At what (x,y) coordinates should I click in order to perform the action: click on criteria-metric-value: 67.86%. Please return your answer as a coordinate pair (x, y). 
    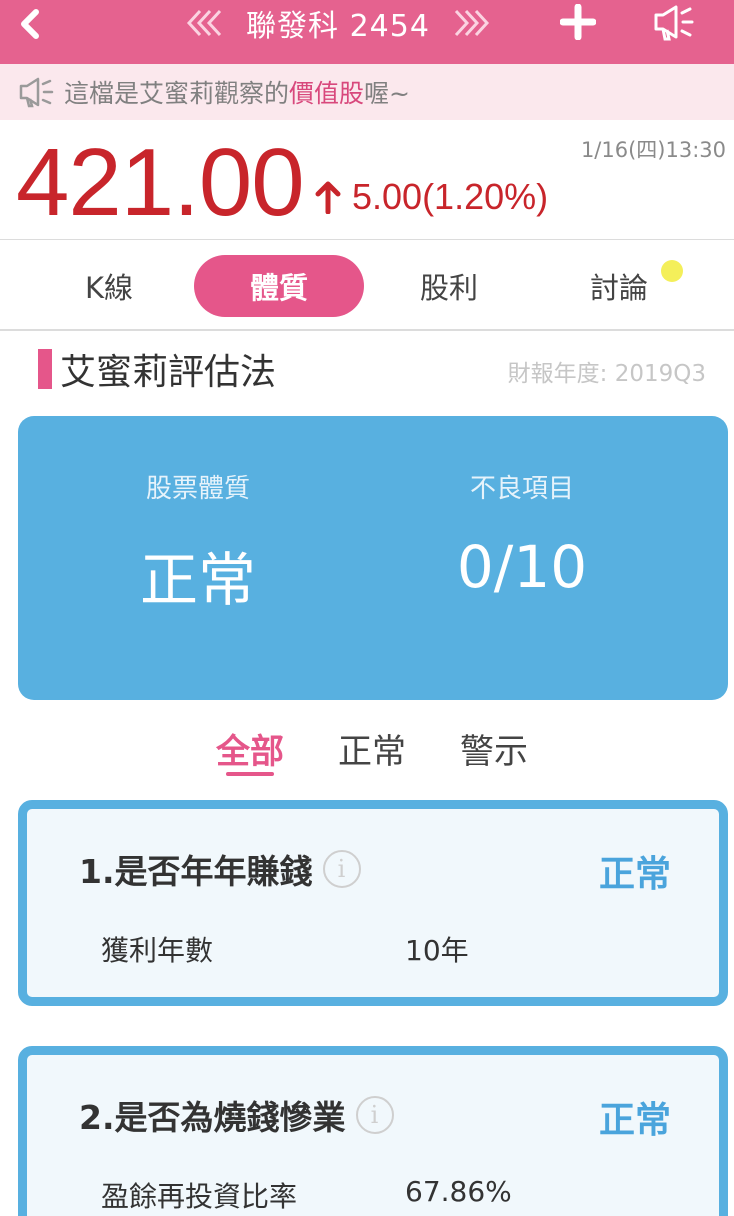
    Looking at the image, I should click on (458, 1191).